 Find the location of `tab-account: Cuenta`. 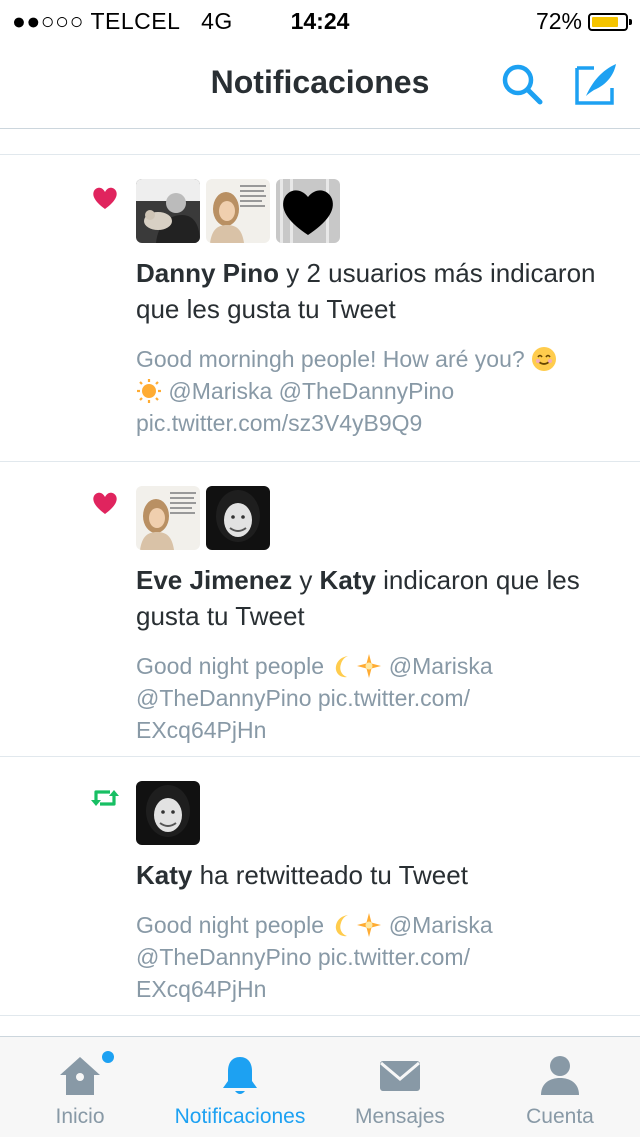

tab-account: Cuenta is located at coordinates (560, 1087).